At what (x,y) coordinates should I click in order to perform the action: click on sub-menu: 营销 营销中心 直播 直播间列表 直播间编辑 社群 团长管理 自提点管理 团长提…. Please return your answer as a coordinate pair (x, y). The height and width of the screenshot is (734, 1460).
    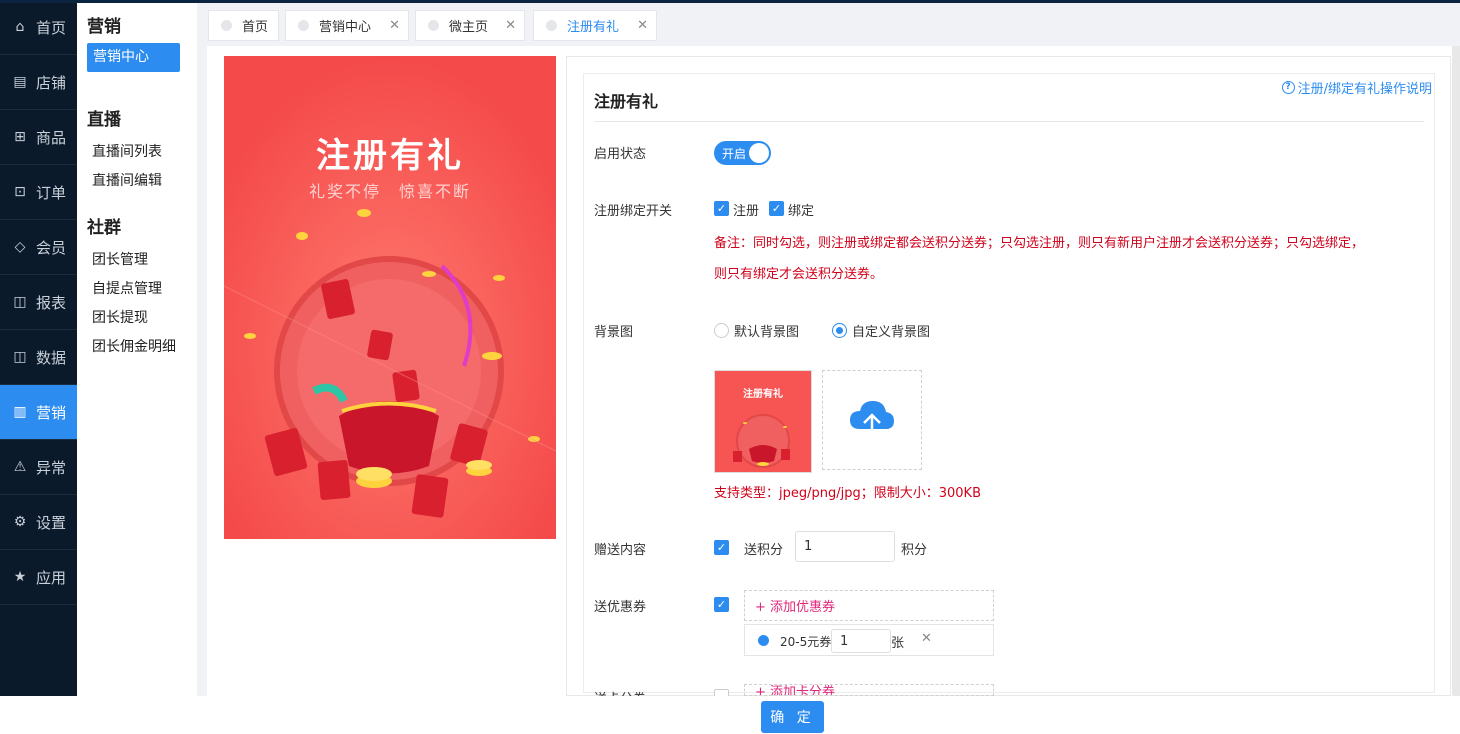
    Looking at the image, I should click on (137, 367).